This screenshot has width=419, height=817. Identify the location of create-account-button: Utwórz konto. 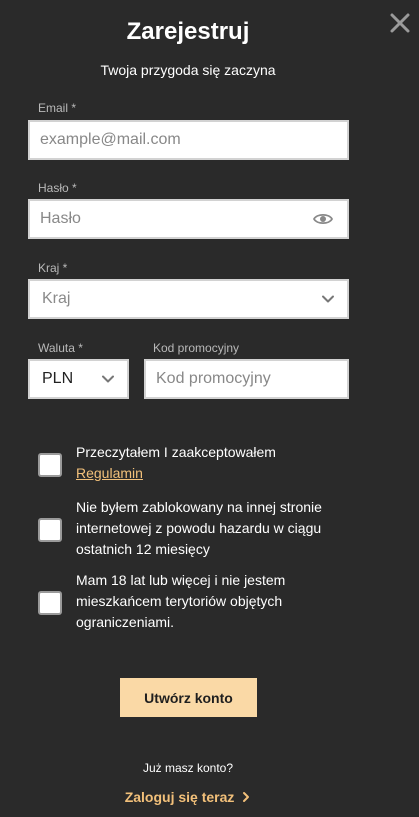
(188, 697).